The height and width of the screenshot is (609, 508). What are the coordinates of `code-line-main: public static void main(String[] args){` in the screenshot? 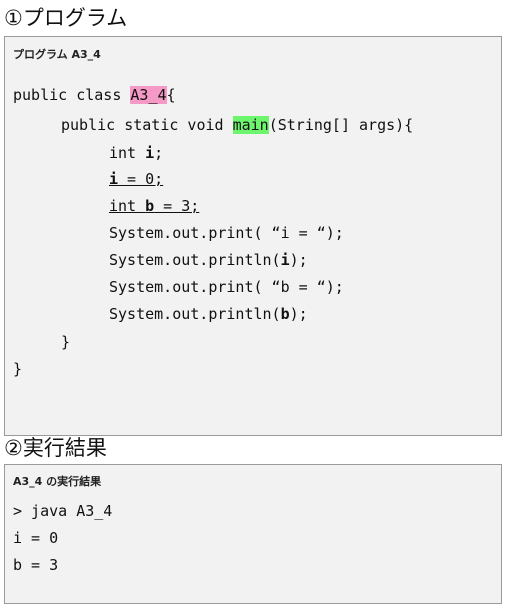 It's located at (237, 125).